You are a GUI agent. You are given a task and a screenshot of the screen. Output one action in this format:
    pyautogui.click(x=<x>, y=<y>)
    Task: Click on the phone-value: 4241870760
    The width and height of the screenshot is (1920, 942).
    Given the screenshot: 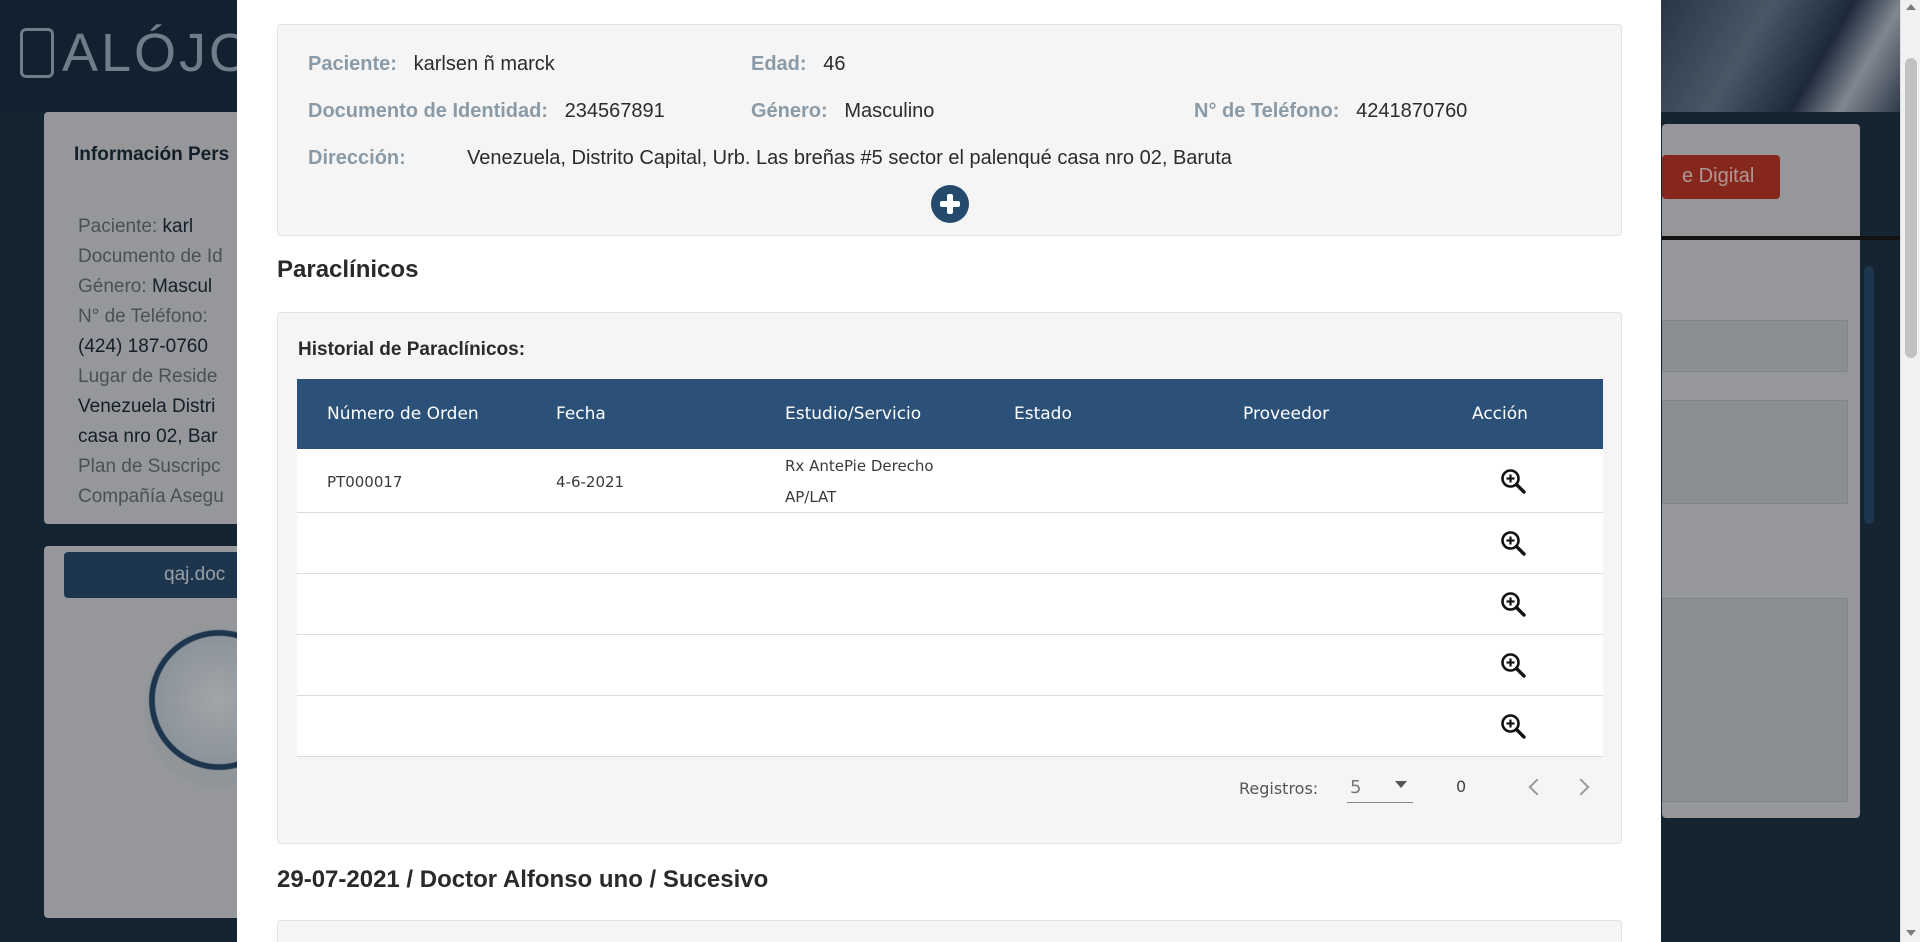 What is the action you would take?
    pyautogui.click(x=1412, y=111)
    